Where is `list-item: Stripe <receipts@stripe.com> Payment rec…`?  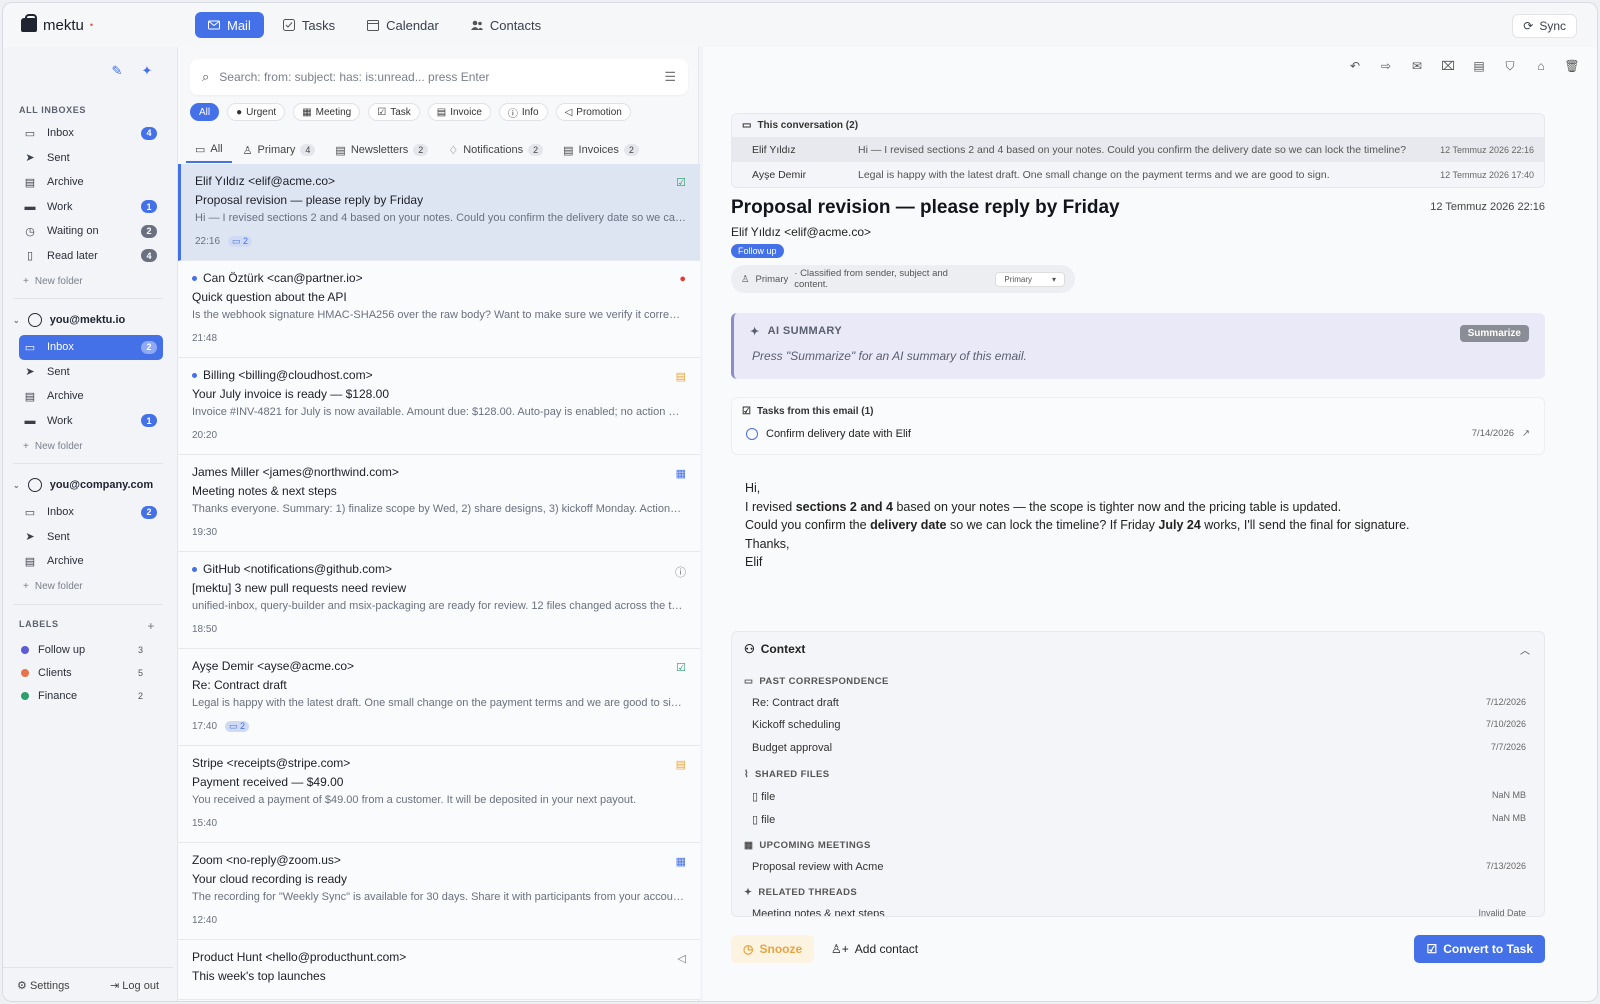
list-item: Stripe <receipts@stripe.com> Payment rec… is located at coordinates (439, 794).